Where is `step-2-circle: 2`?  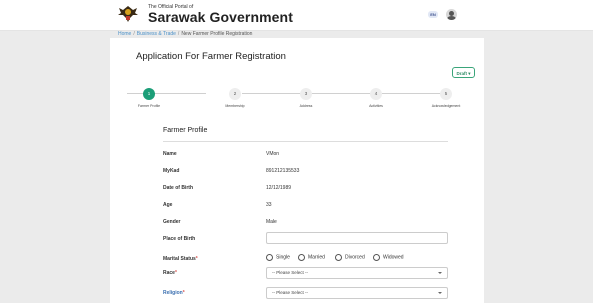 step-2-circle: 2 is located at coordinates (235, 94).